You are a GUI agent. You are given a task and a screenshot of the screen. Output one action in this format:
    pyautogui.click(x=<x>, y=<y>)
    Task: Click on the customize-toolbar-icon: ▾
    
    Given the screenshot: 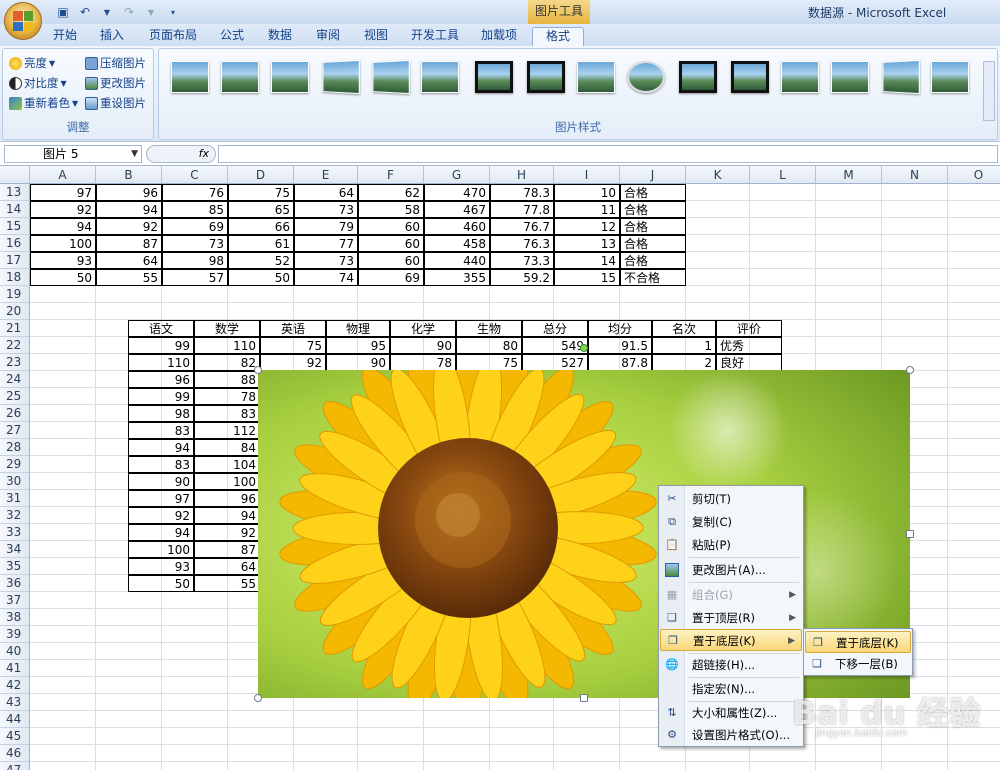 What is the action you would take?
    pyautogui.click(x=173, y=12)
    